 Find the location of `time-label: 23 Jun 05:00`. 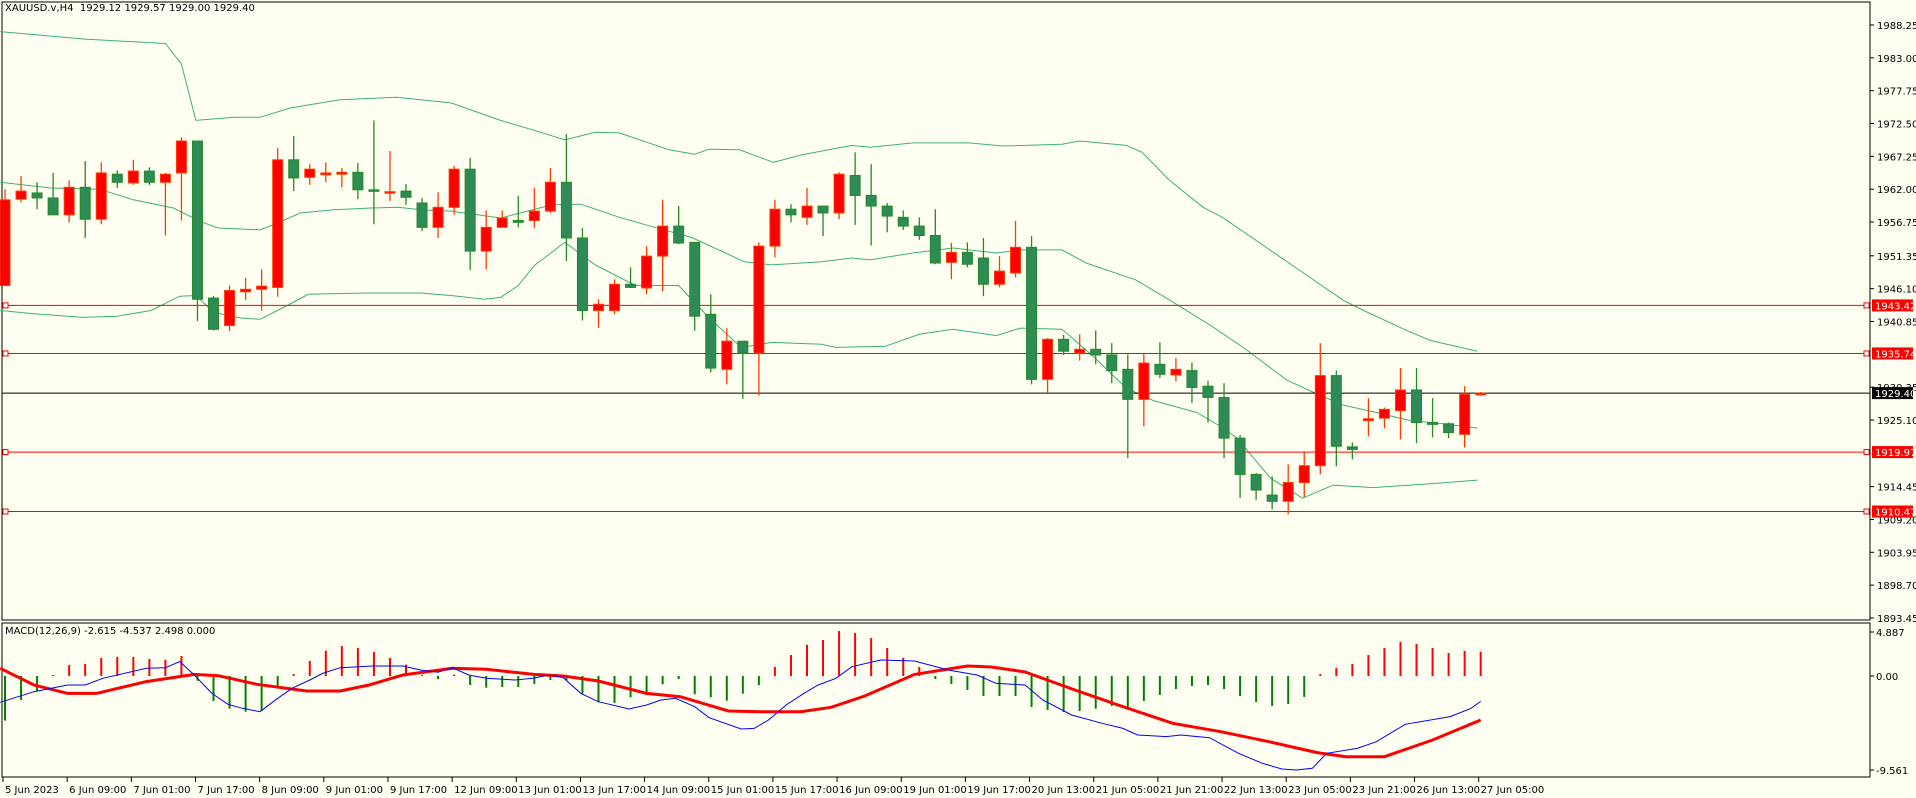

time-label: 23 Jun 05:00 is located at coordinates (1320, 790).